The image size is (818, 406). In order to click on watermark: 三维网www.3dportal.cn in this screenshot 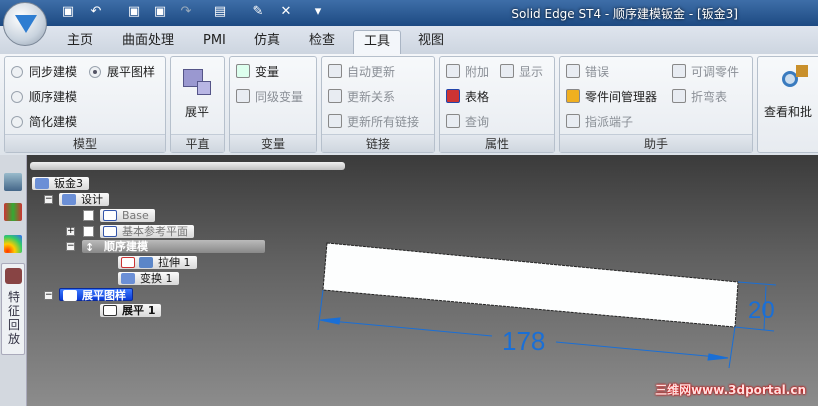, I will do `click(730, 390)`.